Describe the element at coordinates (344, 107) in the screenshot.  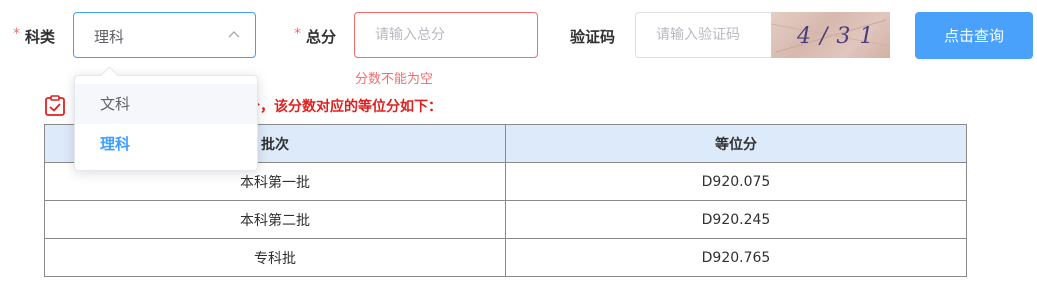
I see `result-description: 分，该分数对应的等位分如下：` at that location.